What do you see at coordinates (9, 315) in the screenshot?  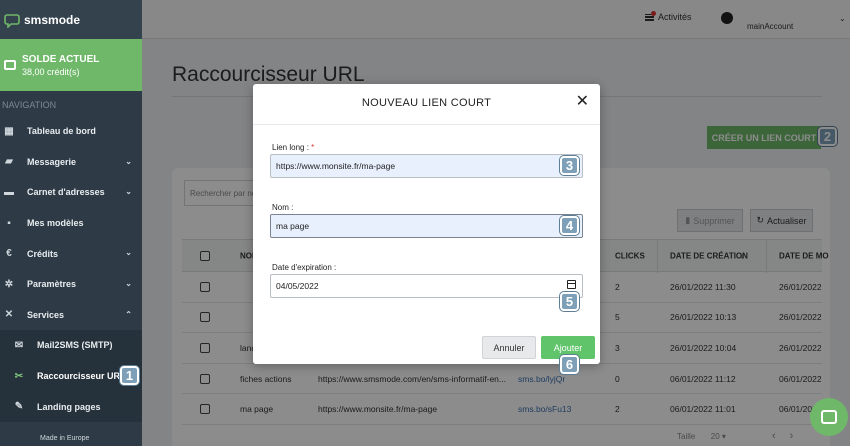 I see `tools-icon: ✕` at bounding box center [9, 315].